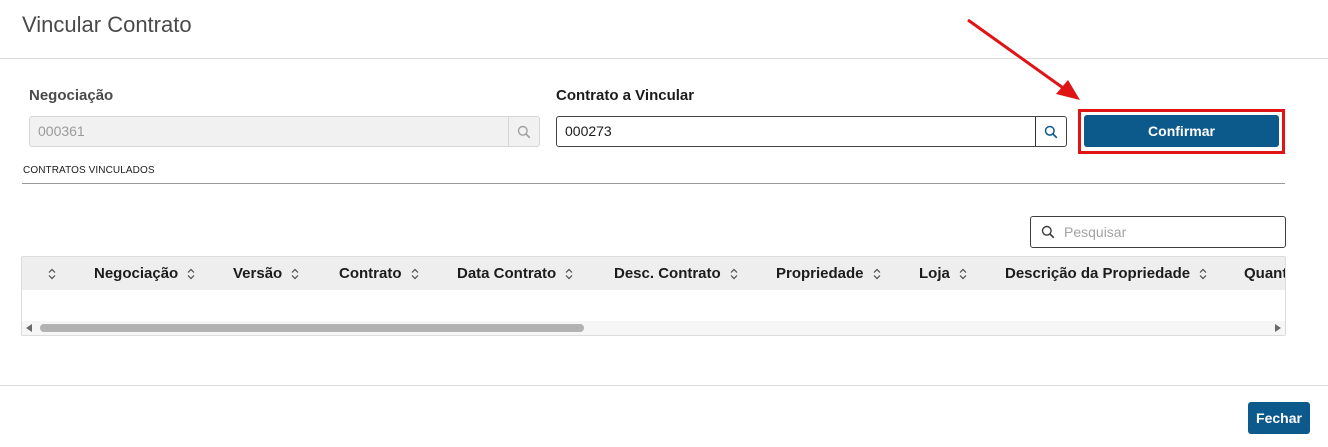 This screenshot has width=1328, height=447. I want to click on column-label: Versão, so click(258, 273).